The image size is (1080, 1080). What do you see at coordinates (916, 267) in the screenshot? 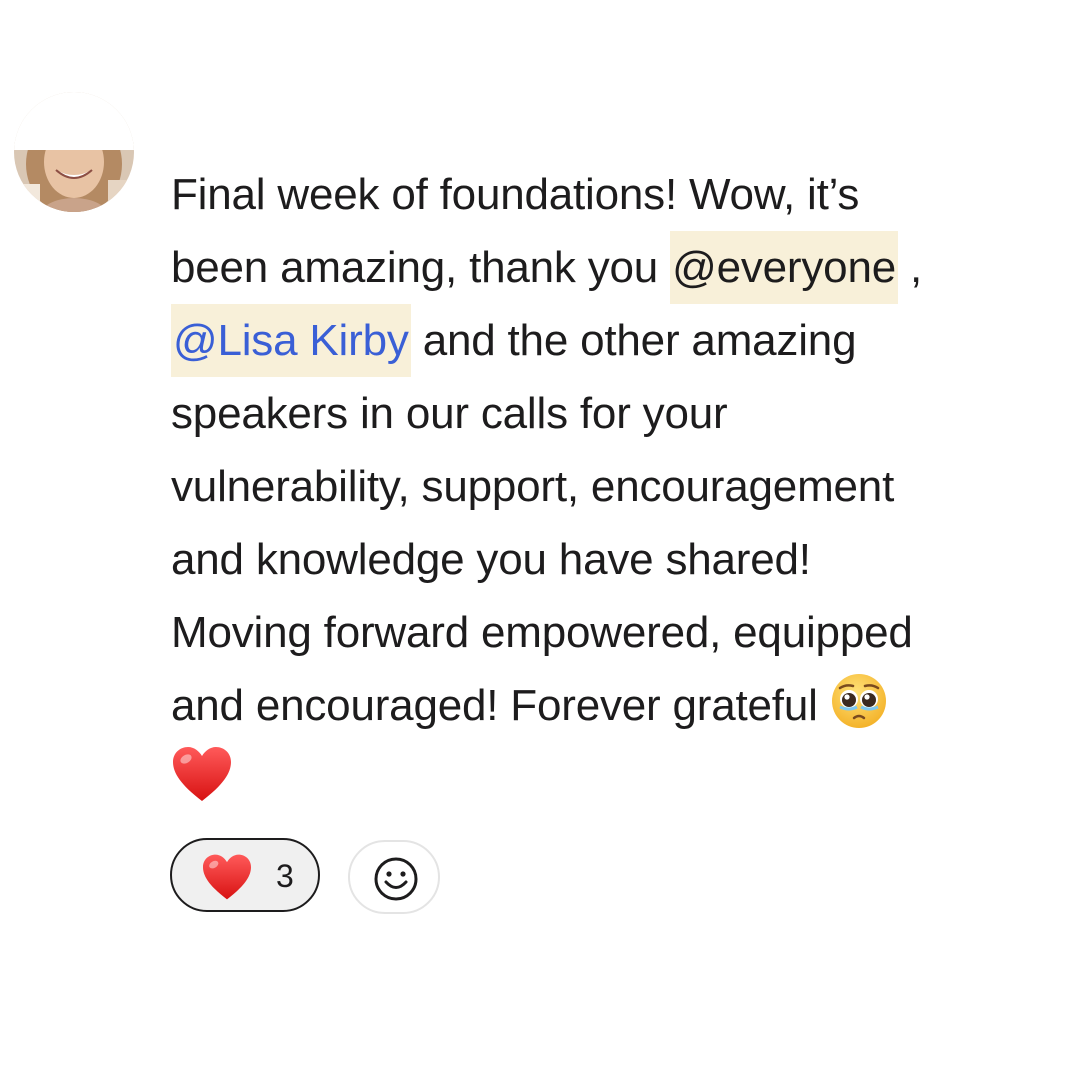
I see `message-text-segment: ,` at bounding box center [916, 267].